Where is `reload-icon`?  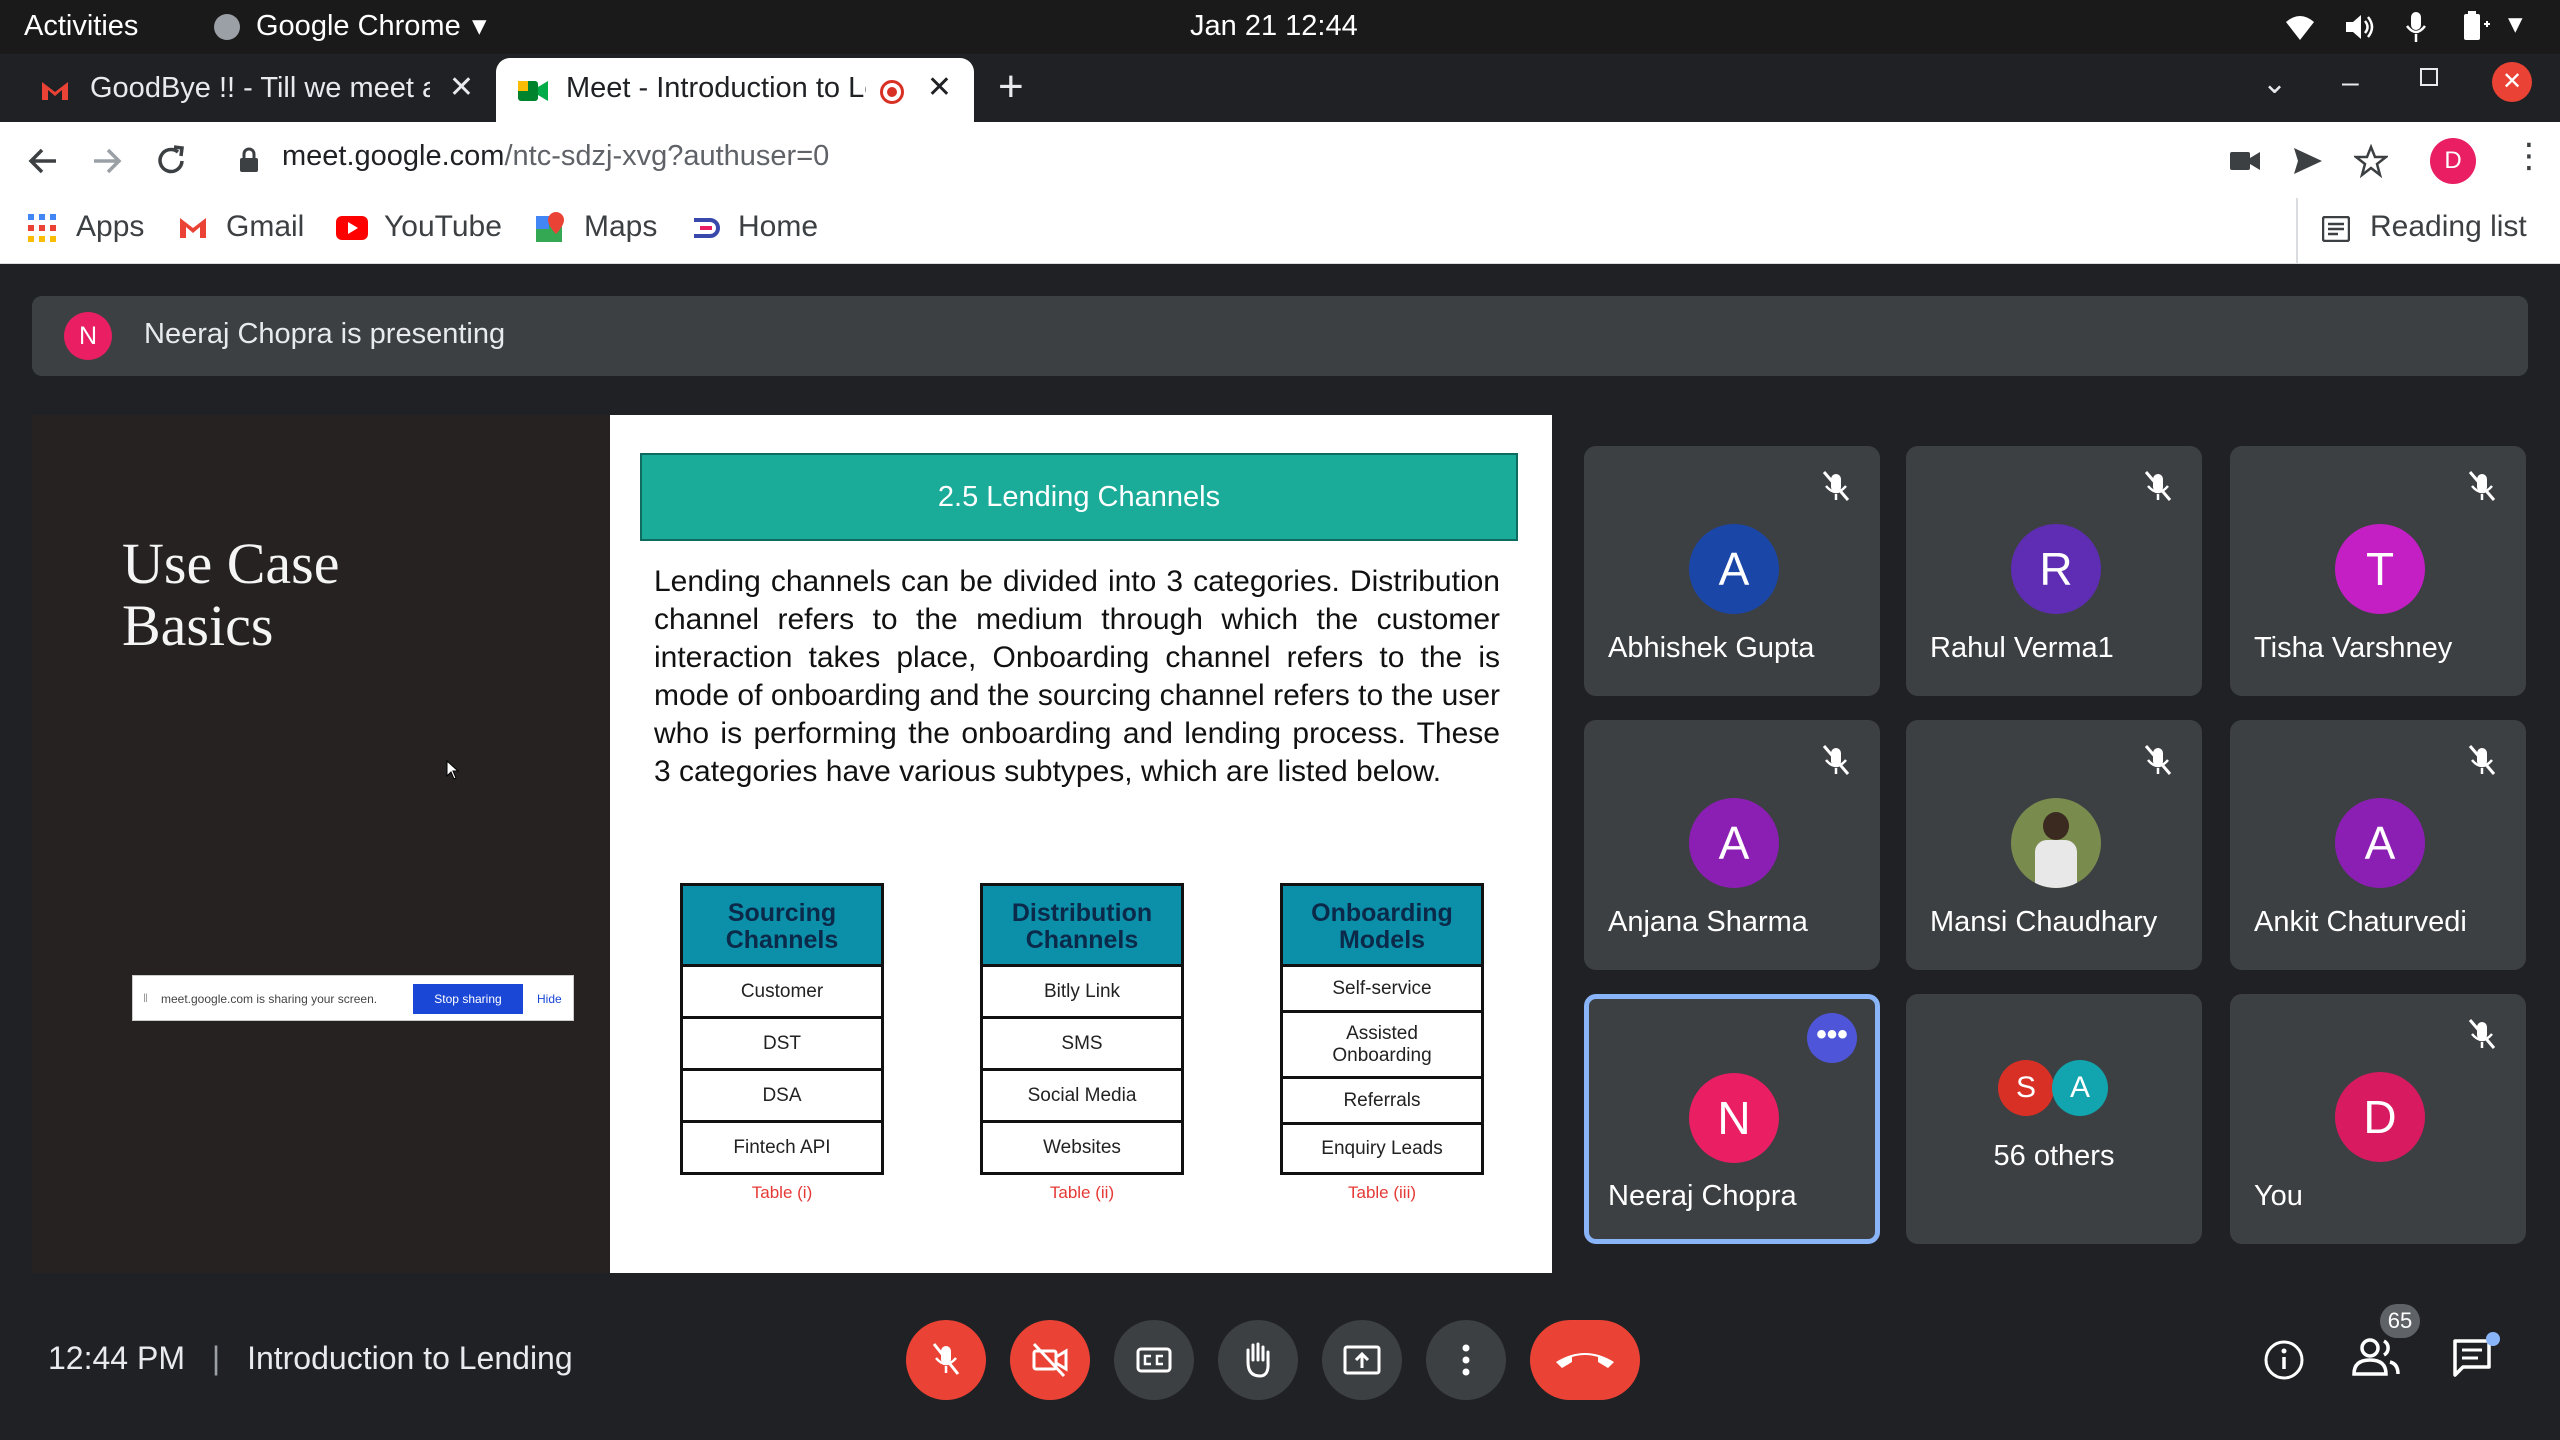 reload-icon is located at coordinates (171, 161).